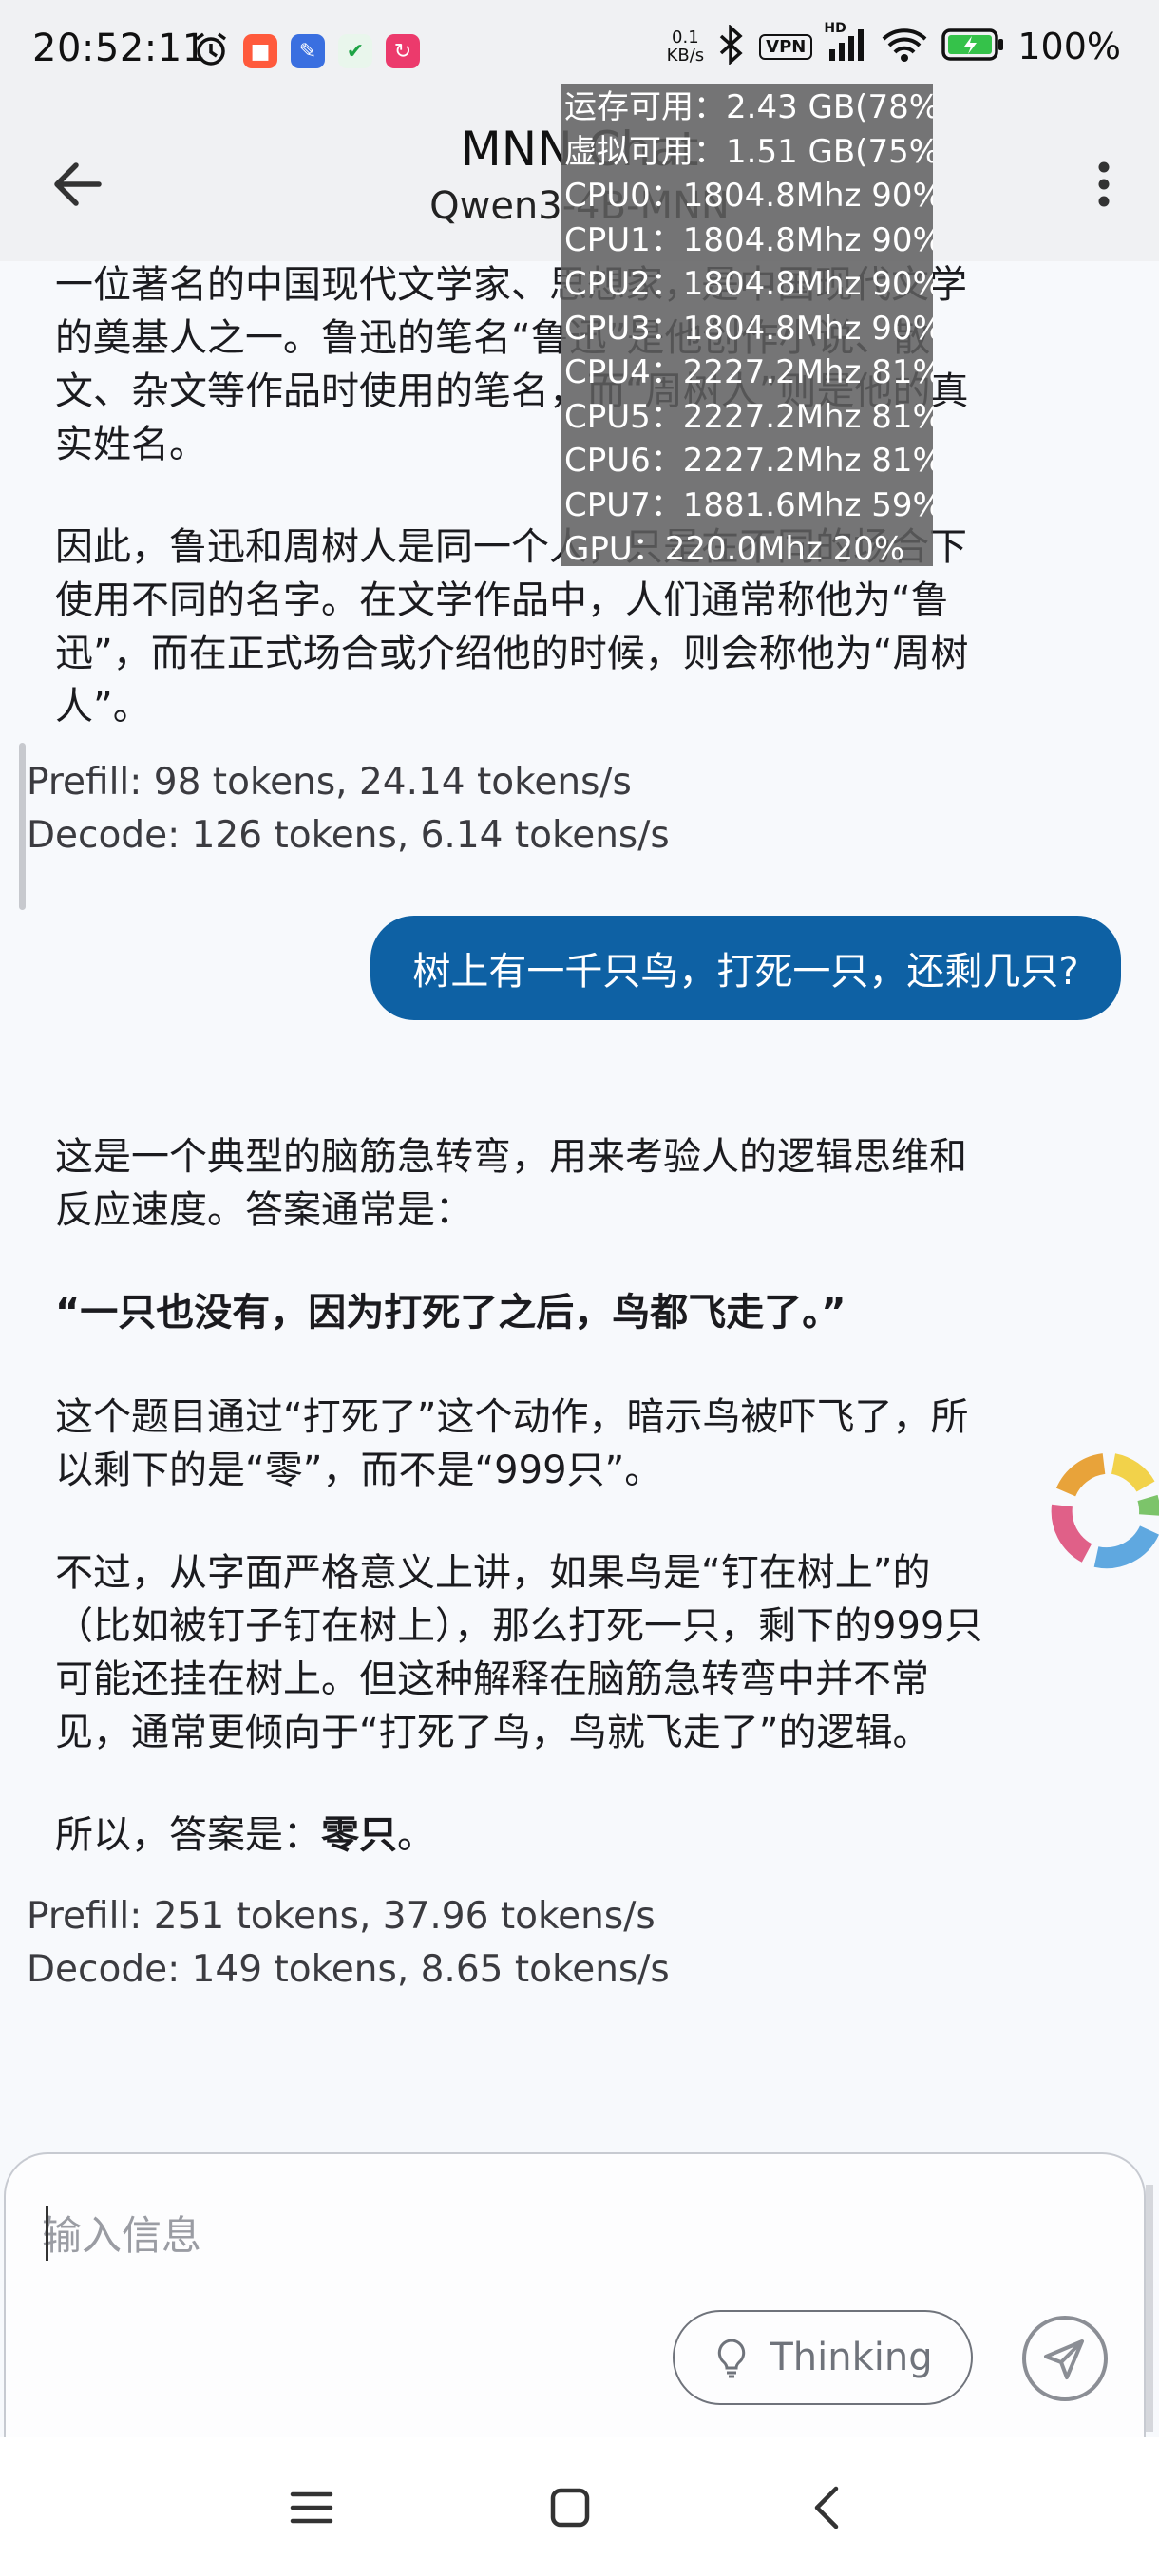  What do you see at coordinates (450, 1313) in the screenshot?
I see `assistant-message-highlight: “一只也没有，因为打死了之后，鸟都飞走了。”` at bounding box center [450, 1313].